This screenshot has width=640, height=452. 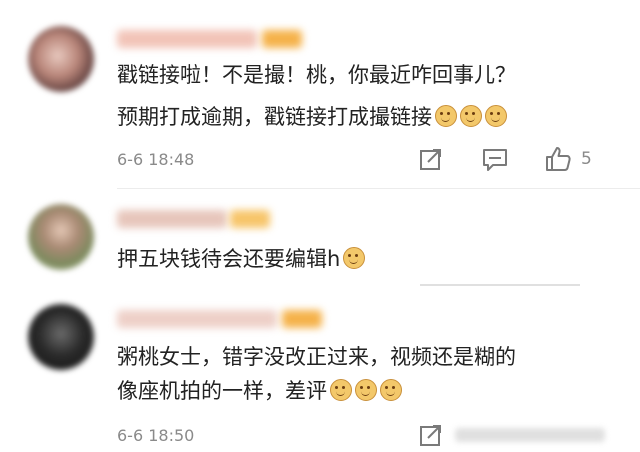 I want to click on watermark-blur, so click(x=530, y=435).